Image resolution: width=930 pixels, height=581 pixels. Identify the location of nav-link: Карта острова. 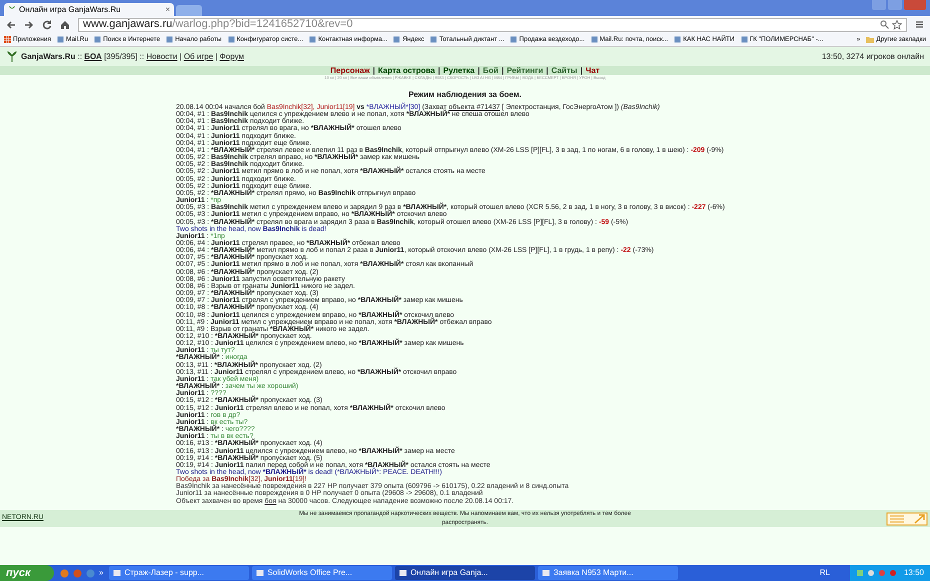
(406, 70).